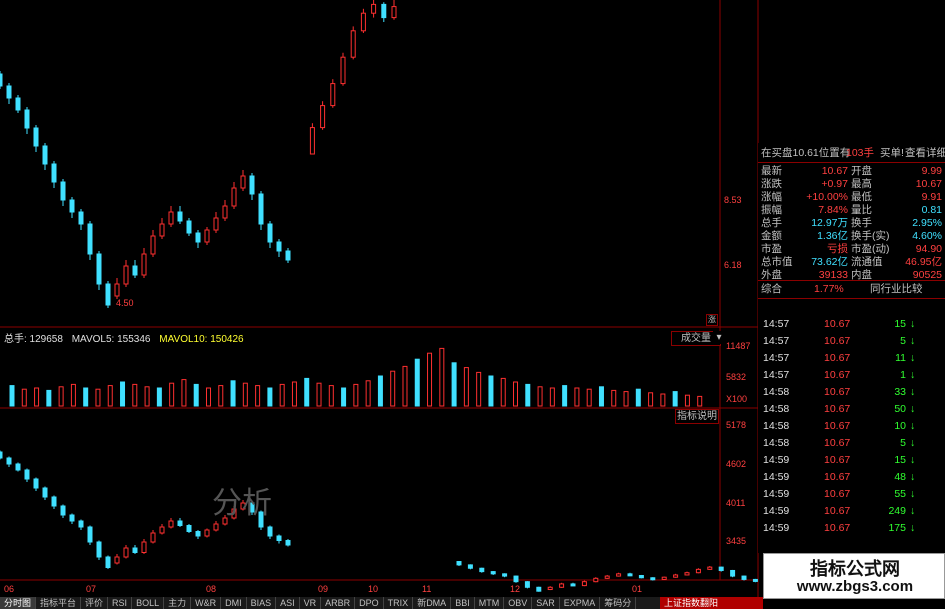  What do you see at coordinates (733, 265) in the screenshot?
I see `price-tick: 6.18` at bounding box center [733, 265].